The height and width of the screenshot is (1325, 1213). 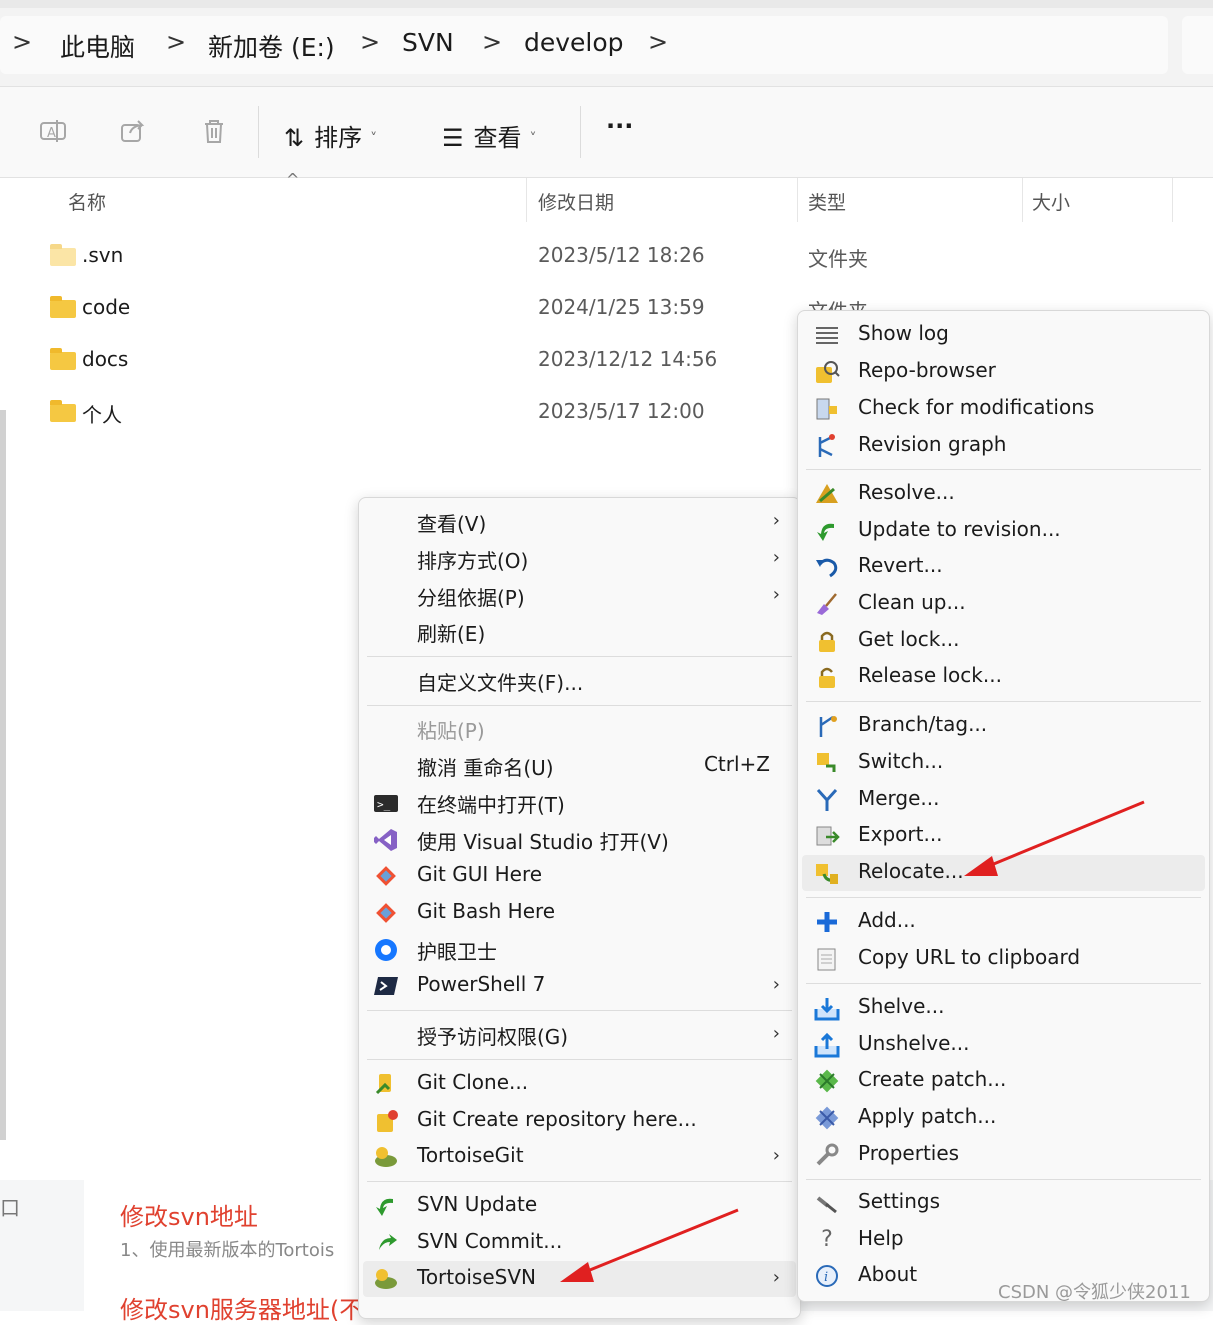 I want to click on annotation-arrow-tortoisesvn, so click(x=649, y=1245).